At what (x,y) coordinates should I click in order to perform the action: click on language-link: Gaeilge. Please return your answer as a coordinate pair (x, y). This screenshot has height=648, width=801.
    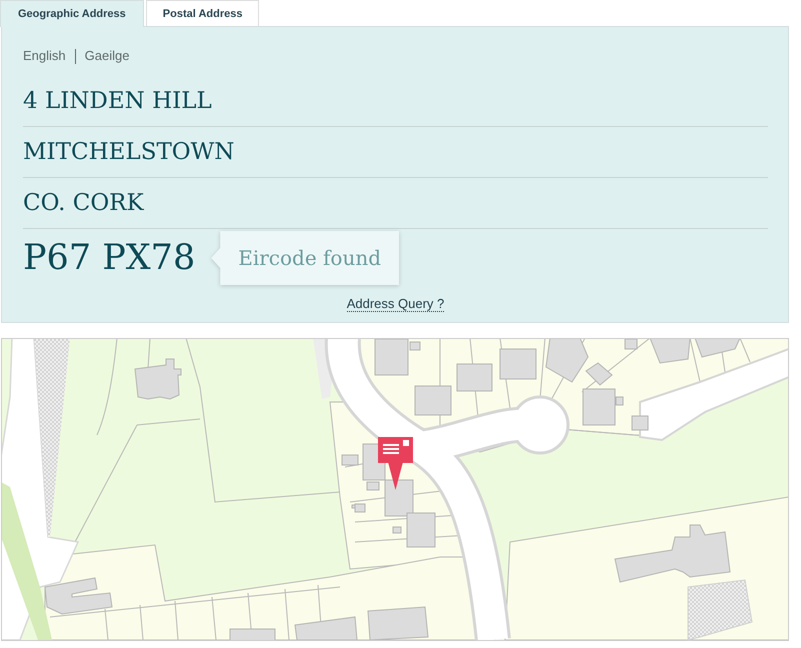
    Looking at the image, I should click on (107, 56).